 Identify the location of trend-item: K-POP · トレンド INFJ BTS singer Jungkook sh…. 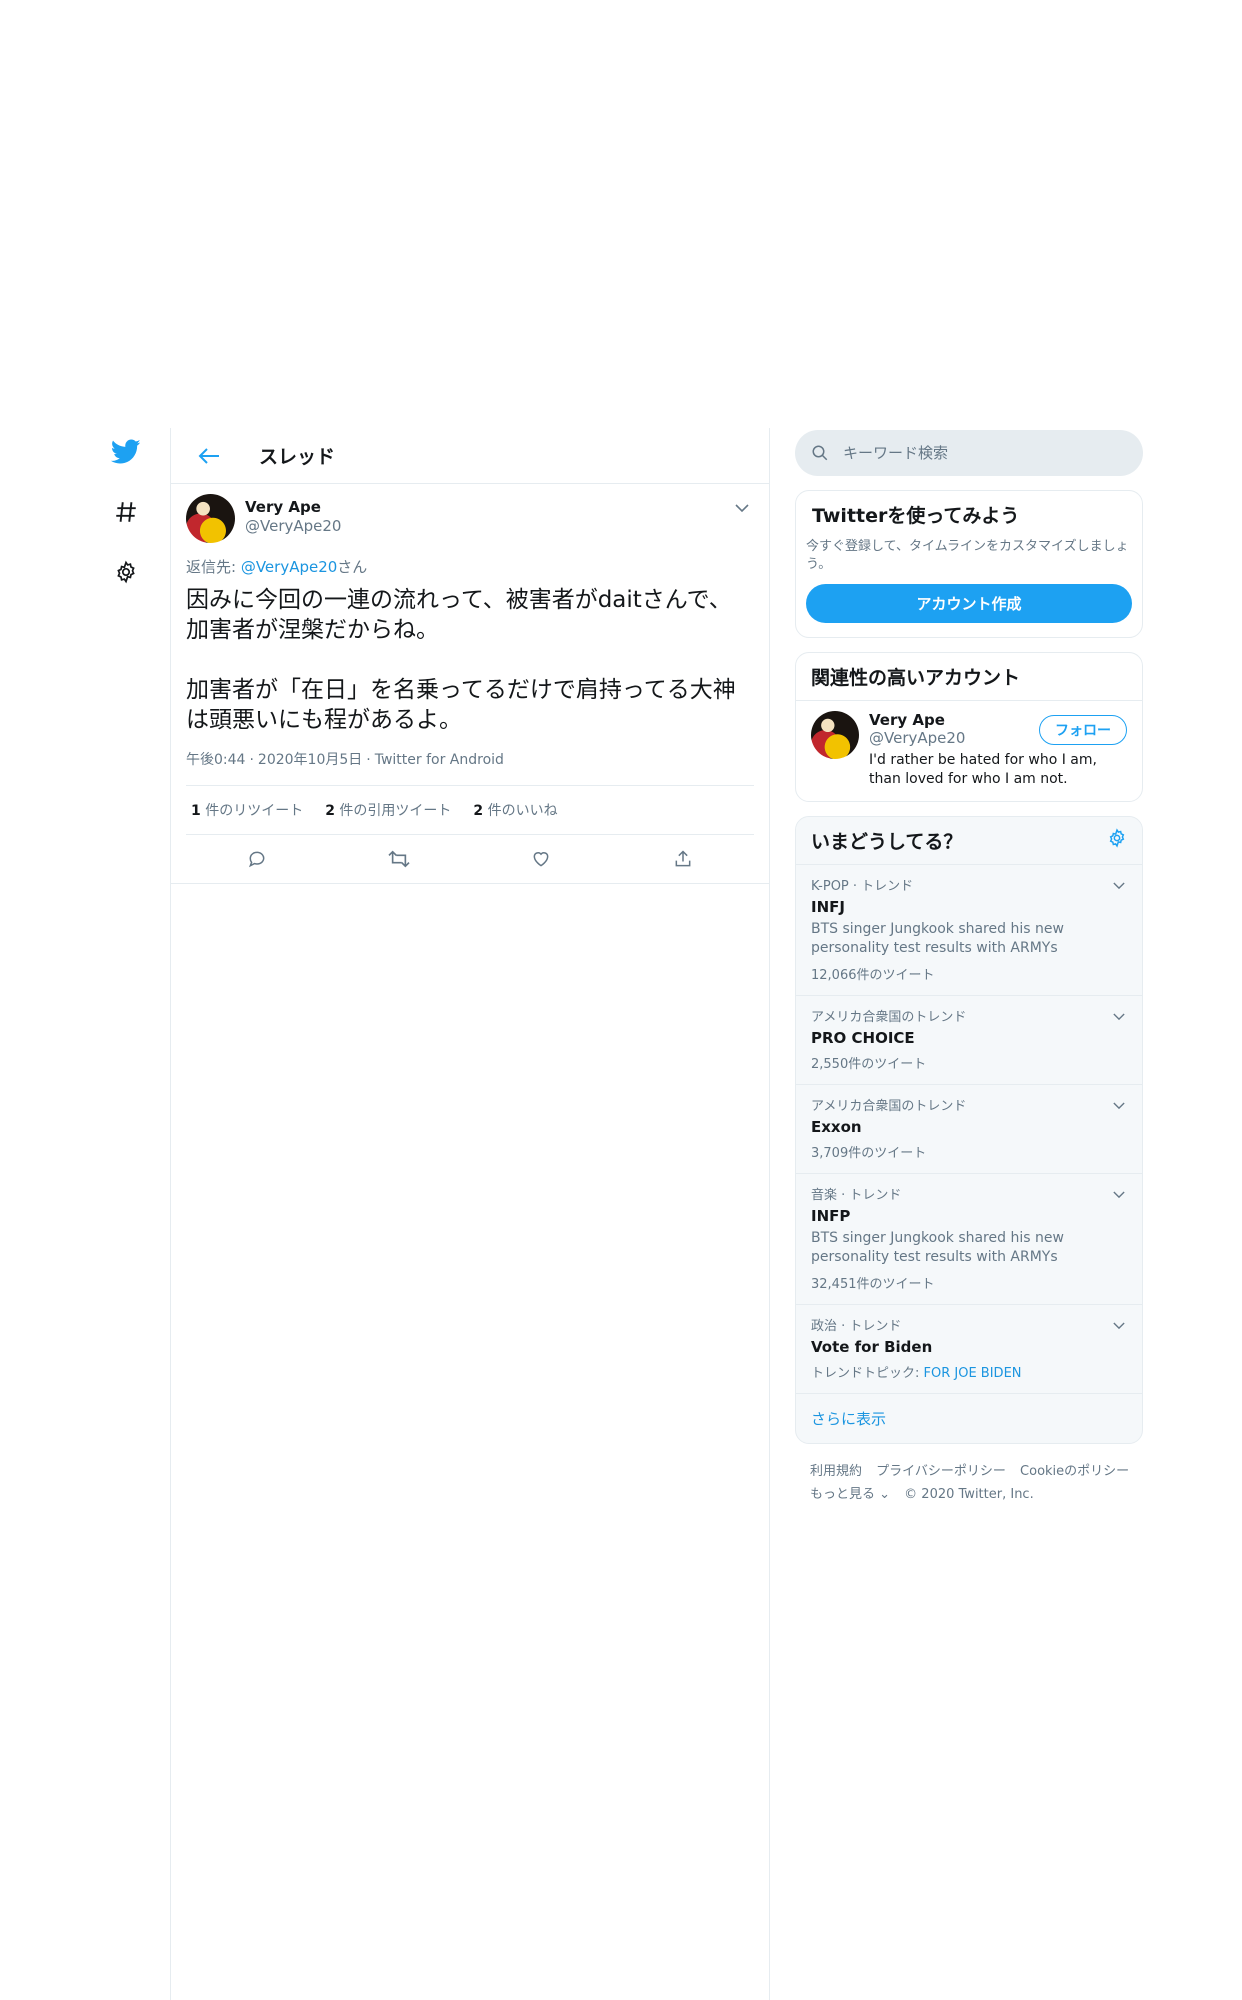
(969, 930).